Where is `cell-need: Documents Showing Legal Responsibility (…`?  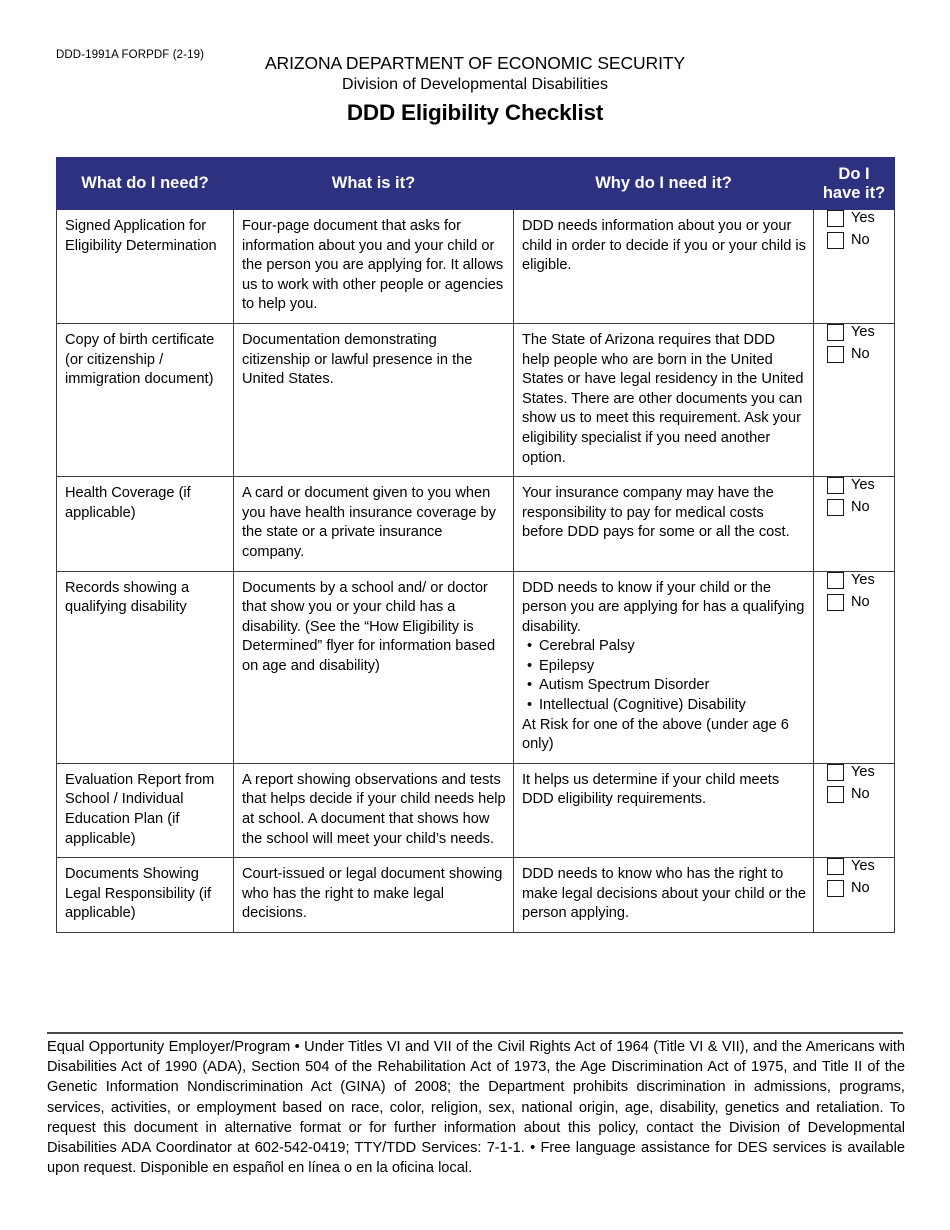
cell-need: Documents Showing Legal Responsibility (… is located at coordinates (145, 895).